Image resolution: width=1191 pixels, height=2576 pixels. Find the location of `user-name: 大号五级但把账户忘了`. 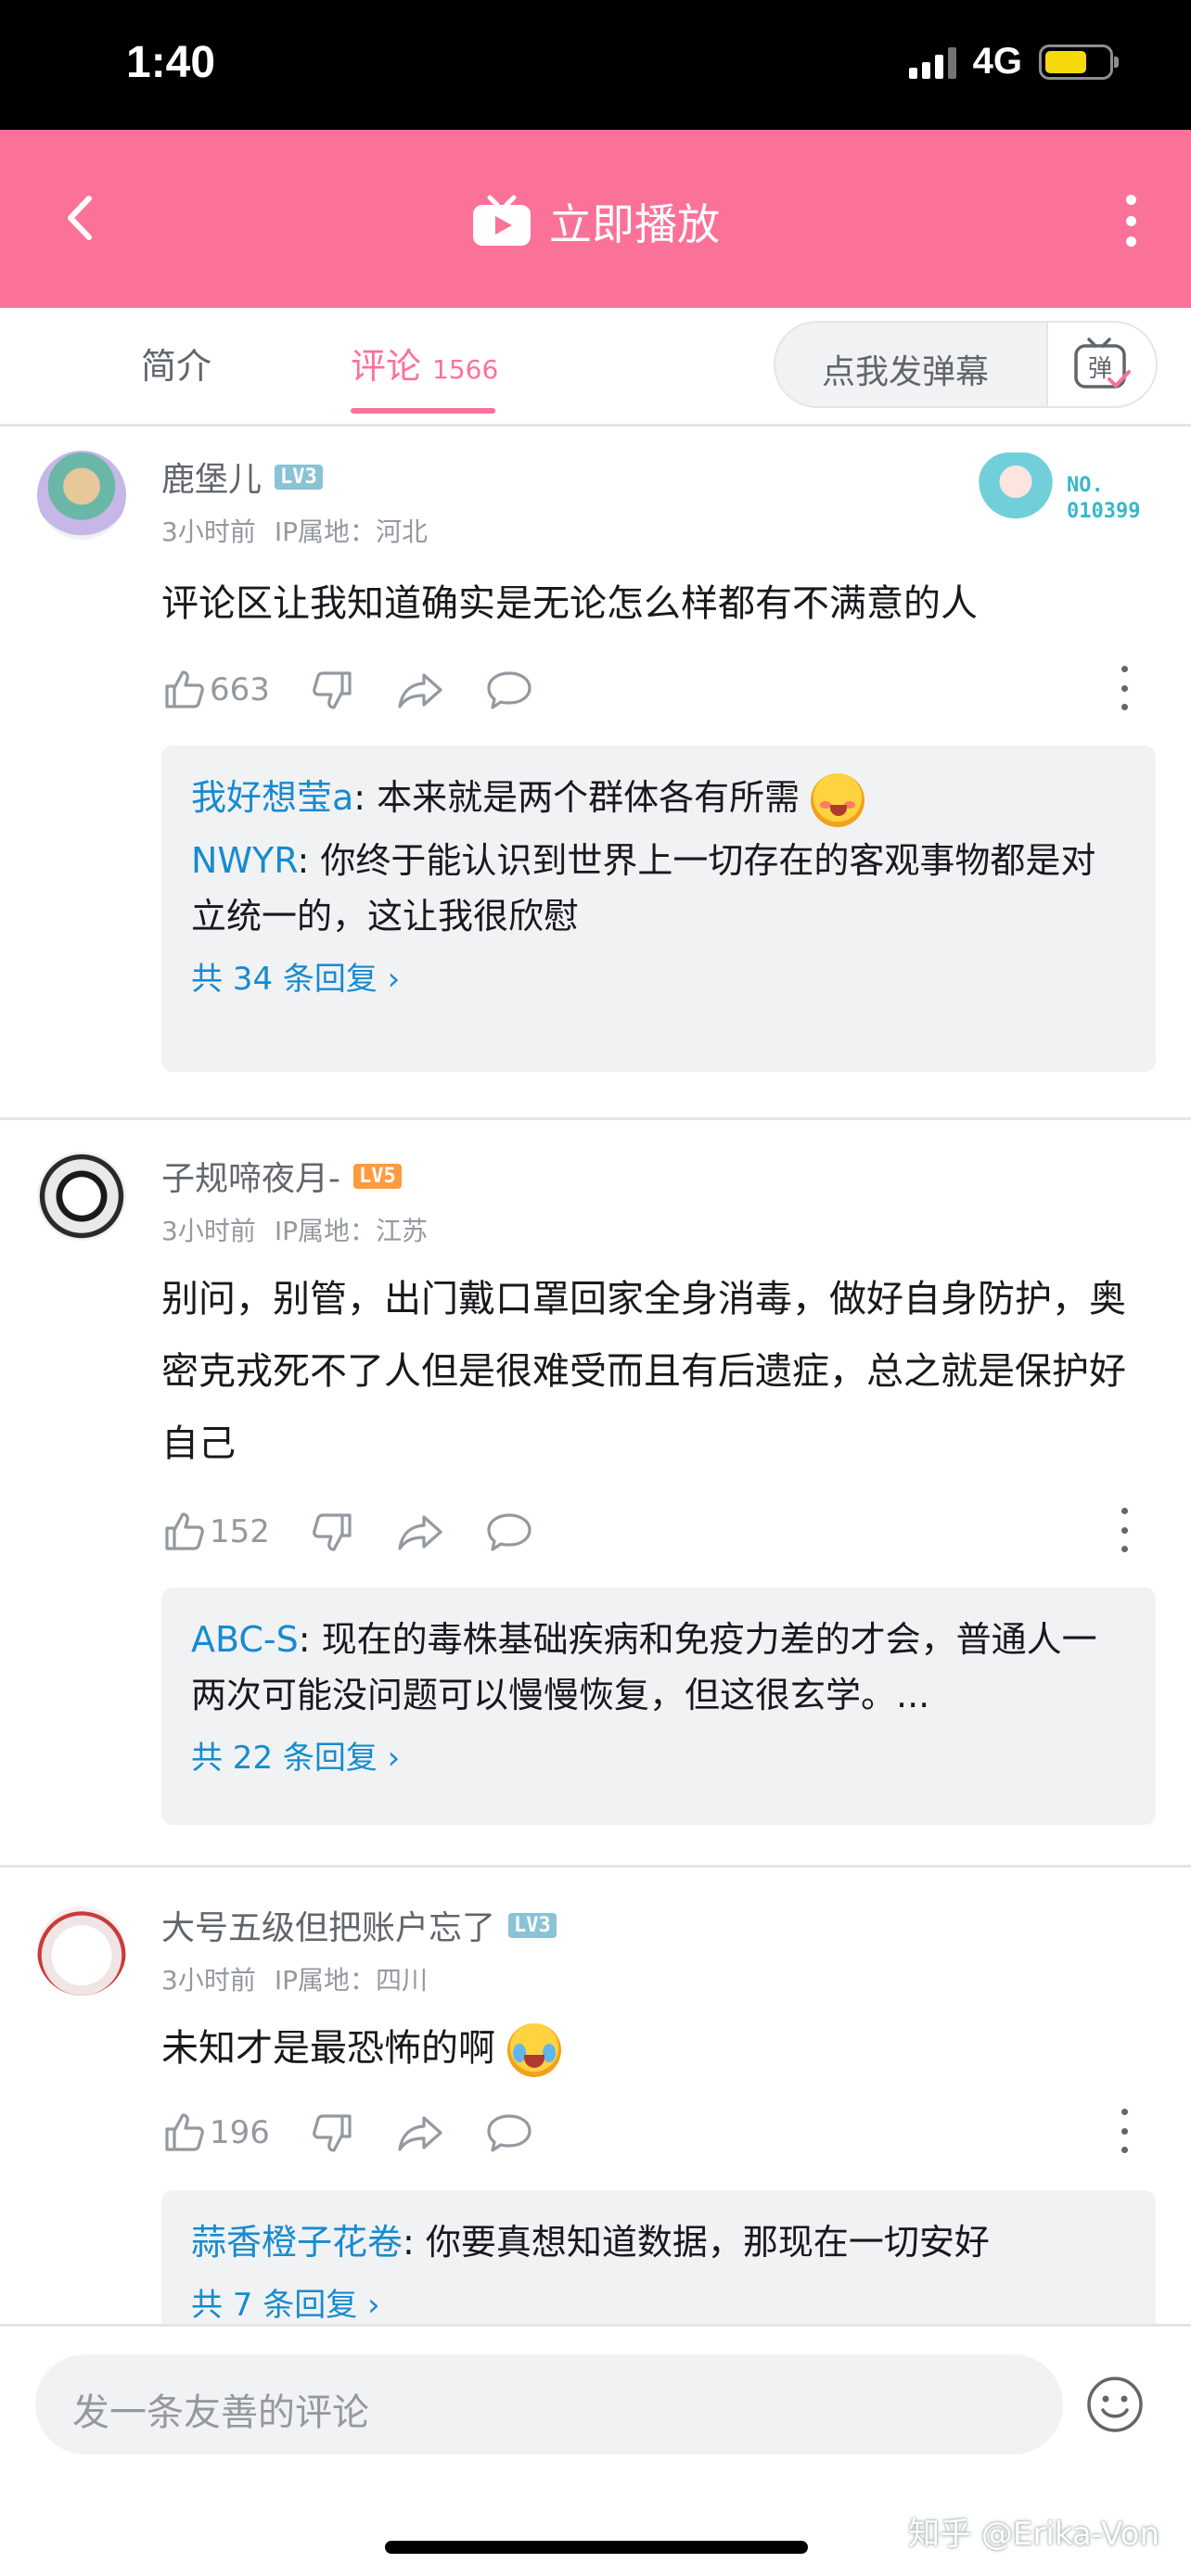

user-name: 大号五级但把账户忘了 is located at coordinates (328, 1928).